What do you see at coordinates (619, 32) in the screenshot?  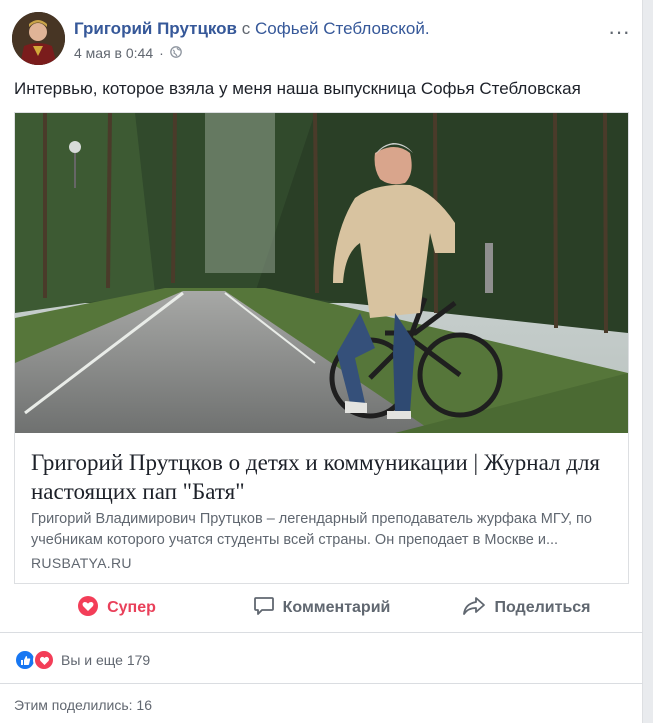 I see `more-horizontal-icon: ···` at bounding box center [619, 32].